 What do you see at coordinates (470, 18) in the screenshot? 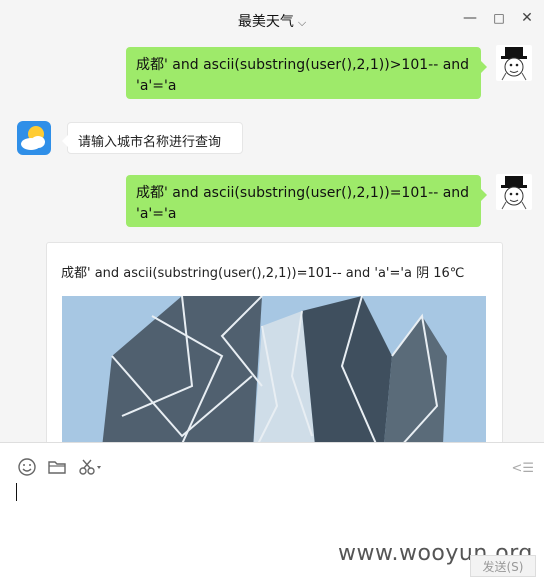
I see `minimize-button: —` at bounding box center [470, 18].